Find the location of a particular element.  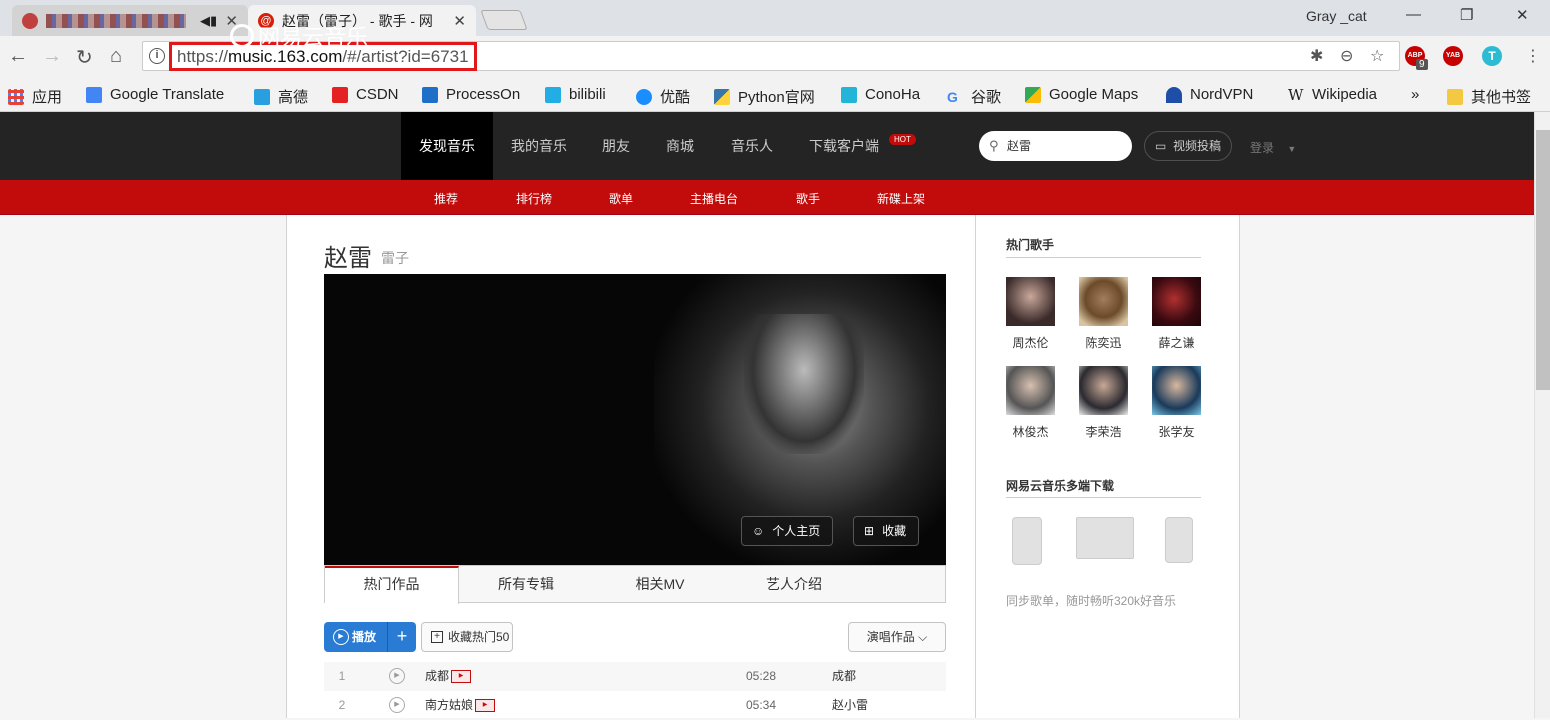

site-info-icon: i is located at coordinates (157, 56).